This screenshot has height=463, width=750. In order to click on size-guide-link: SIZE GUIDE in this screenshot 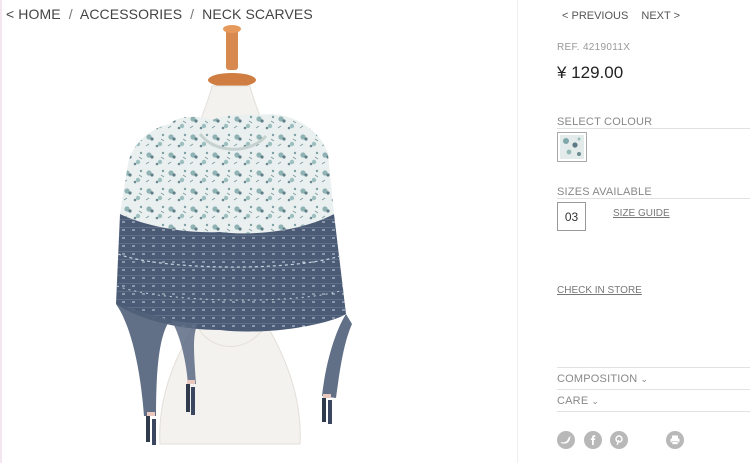, I will do `click(641, 213)`.